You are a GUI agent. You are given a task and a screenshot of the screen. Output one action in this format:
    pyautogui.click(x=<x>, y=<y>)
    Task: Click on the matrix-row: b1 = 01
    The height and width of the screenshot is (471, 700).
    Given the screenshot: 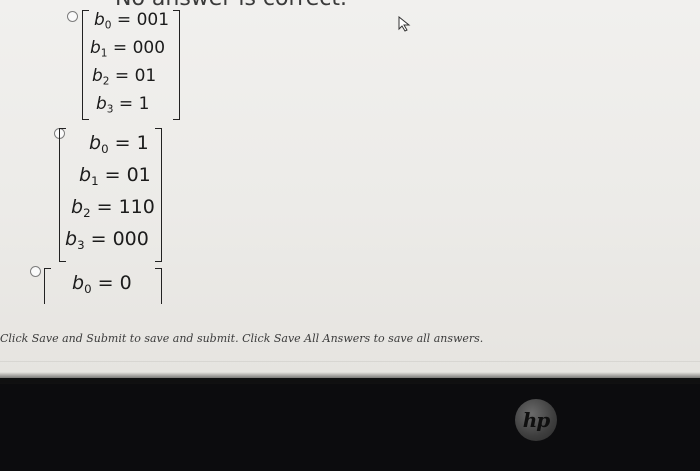 What is the action you would take?
    pyautogui.click(x=115, y=176)
    